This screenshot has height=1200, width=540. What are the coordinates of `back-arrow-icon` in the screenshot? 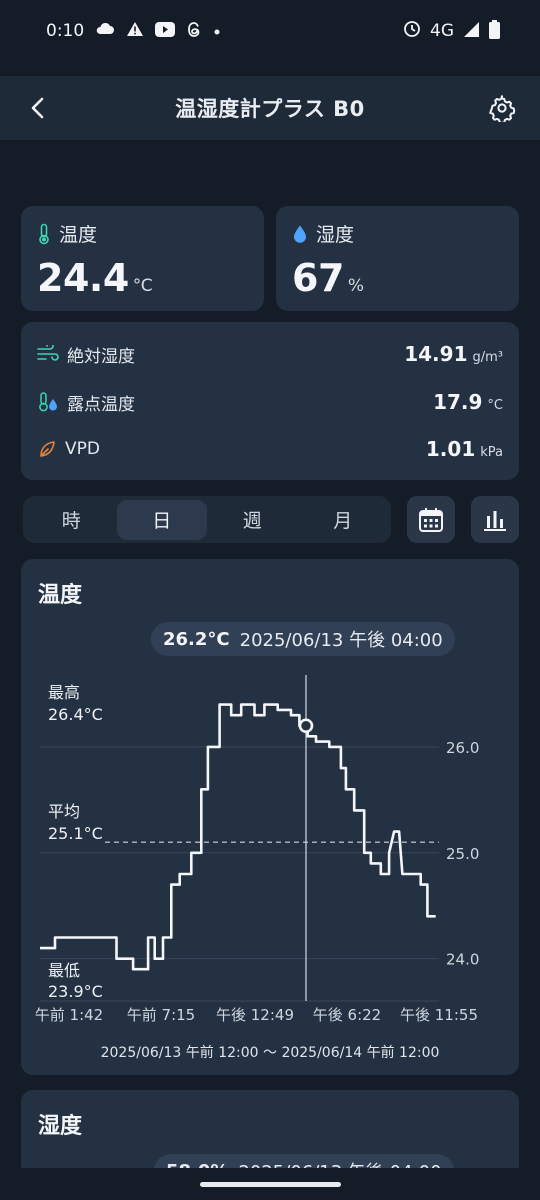 It's located at (37, 108).